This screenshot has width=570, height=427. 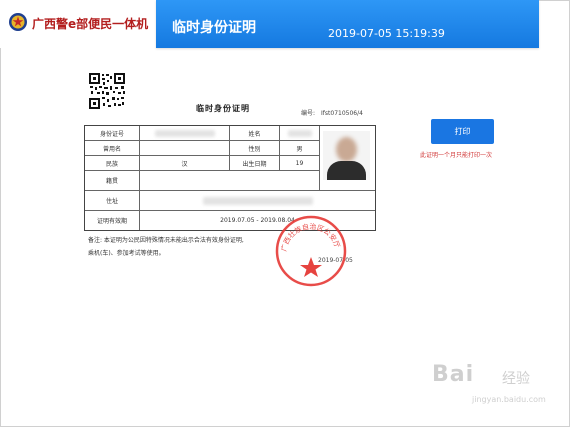 I want to click on watermark-logo: Bai, so click(x=453, y=374).